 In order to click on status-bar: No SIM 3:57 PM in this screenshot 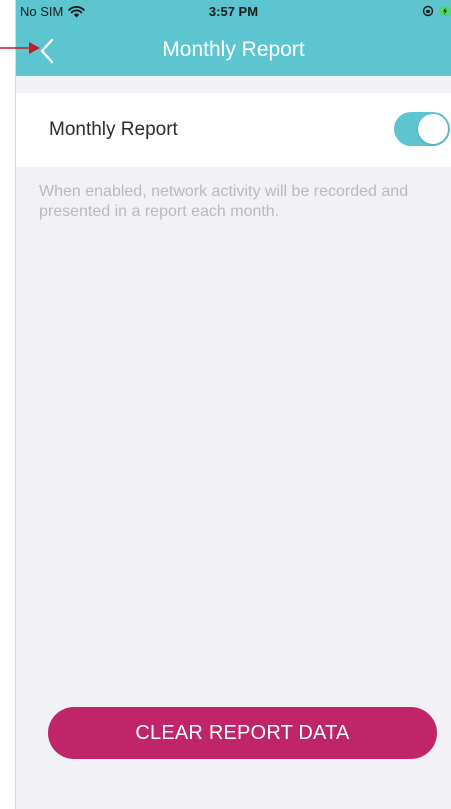, I will do `click(233, 11)`.